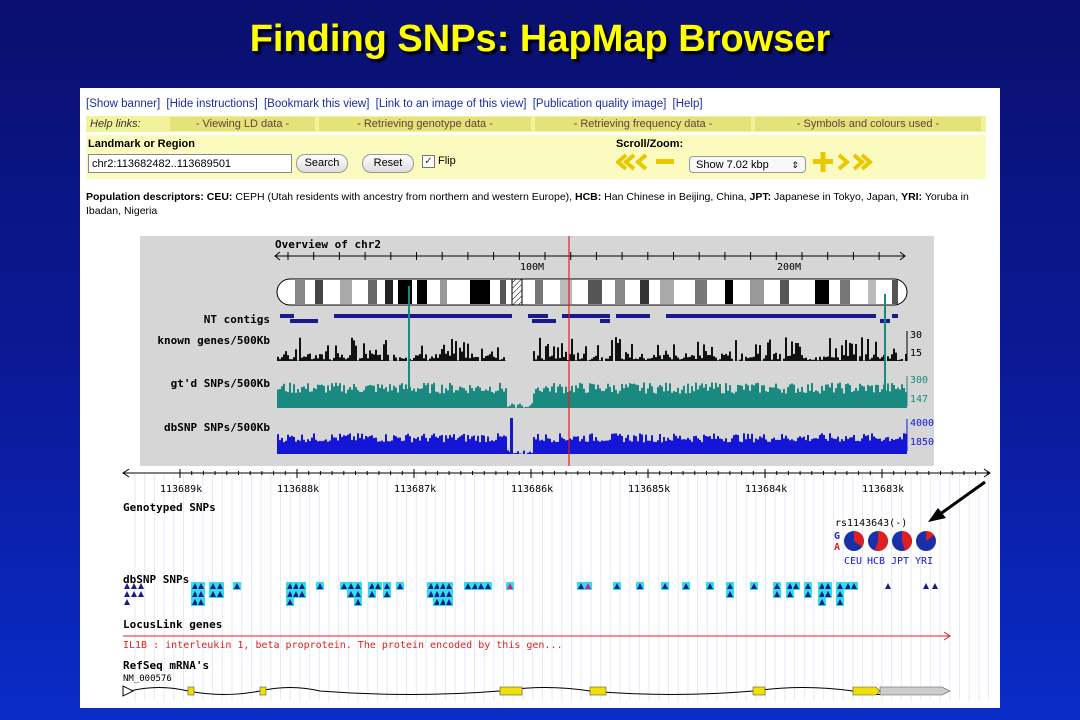 Image resolution: width=1080 pixels, height=720 pixels. I want to click on detail-tick-label: 113686k, so click(532, 489).